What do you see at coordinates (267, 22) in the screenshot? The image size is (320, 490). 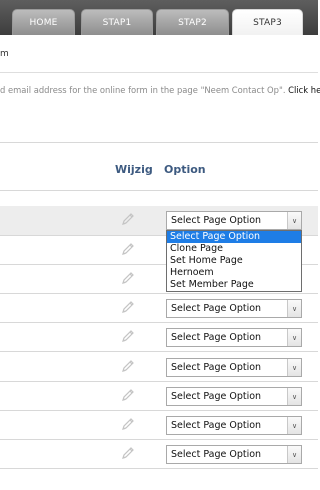 I see `tab-stap3: STAP3` at bounding box center [267, 22].